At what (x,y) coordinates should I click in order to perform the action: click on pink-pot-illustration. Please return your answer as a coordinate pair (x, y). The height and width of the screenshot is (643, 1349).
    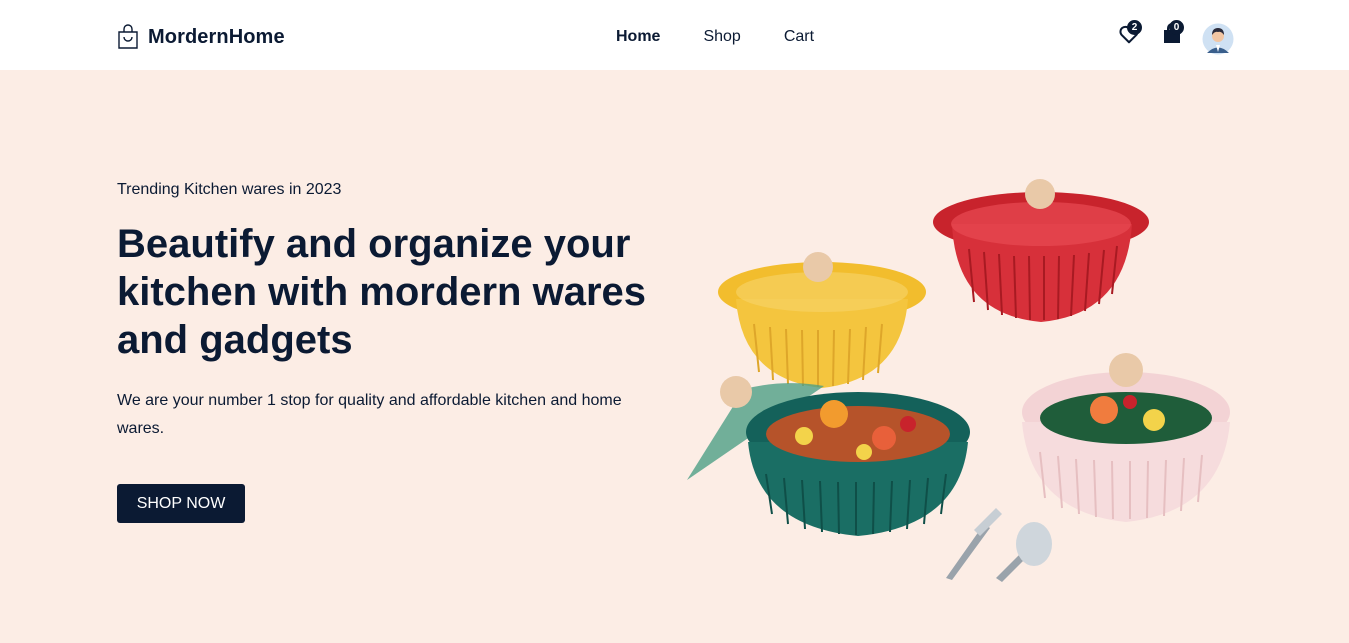
    Looking at the image, I should click on (1126, 437).